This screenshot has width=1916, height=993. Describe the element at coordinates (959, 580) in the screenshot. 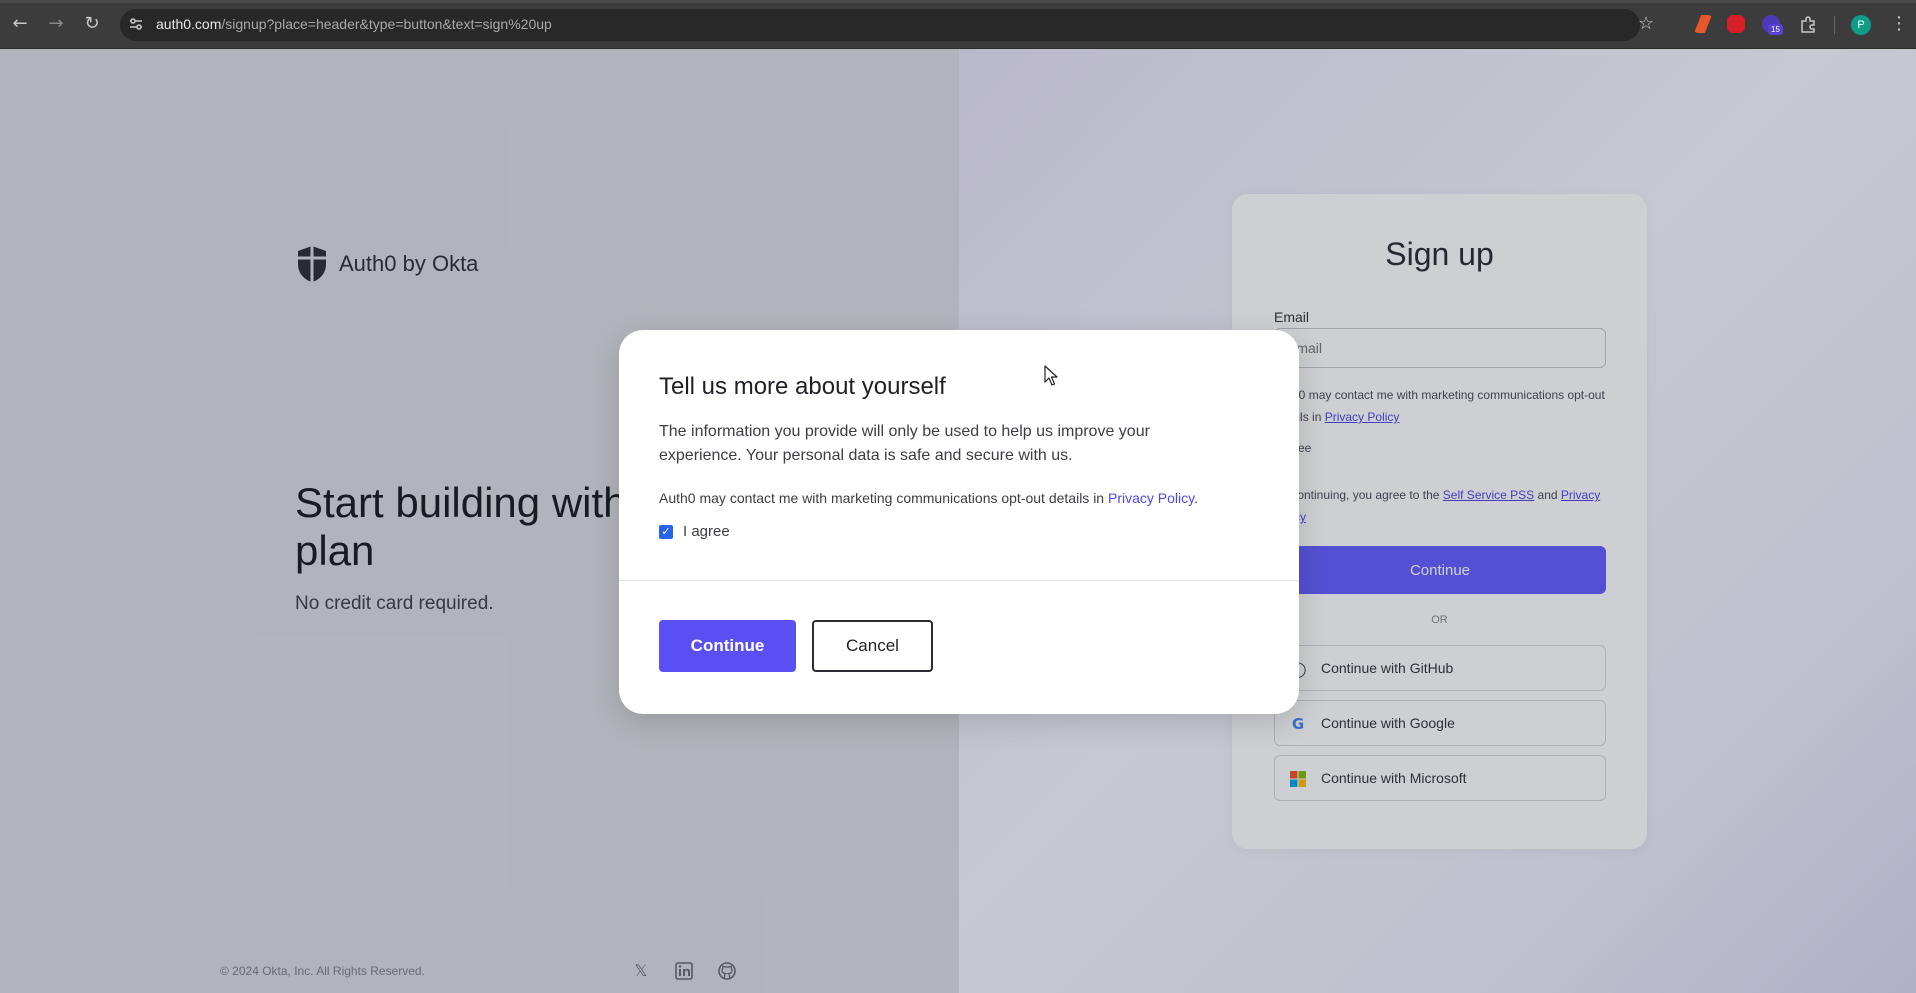

I see `modal-divider` at that location.